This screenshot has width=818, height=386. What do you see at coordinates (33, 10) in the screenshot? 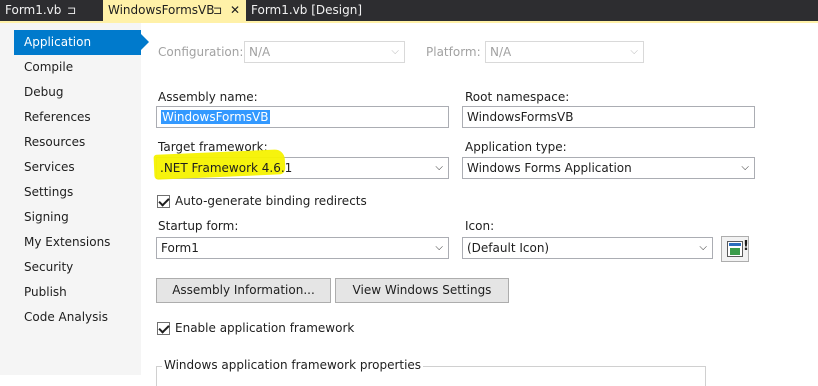
I see `tab-label: Form1.vb` at bounding box center [33, 10].